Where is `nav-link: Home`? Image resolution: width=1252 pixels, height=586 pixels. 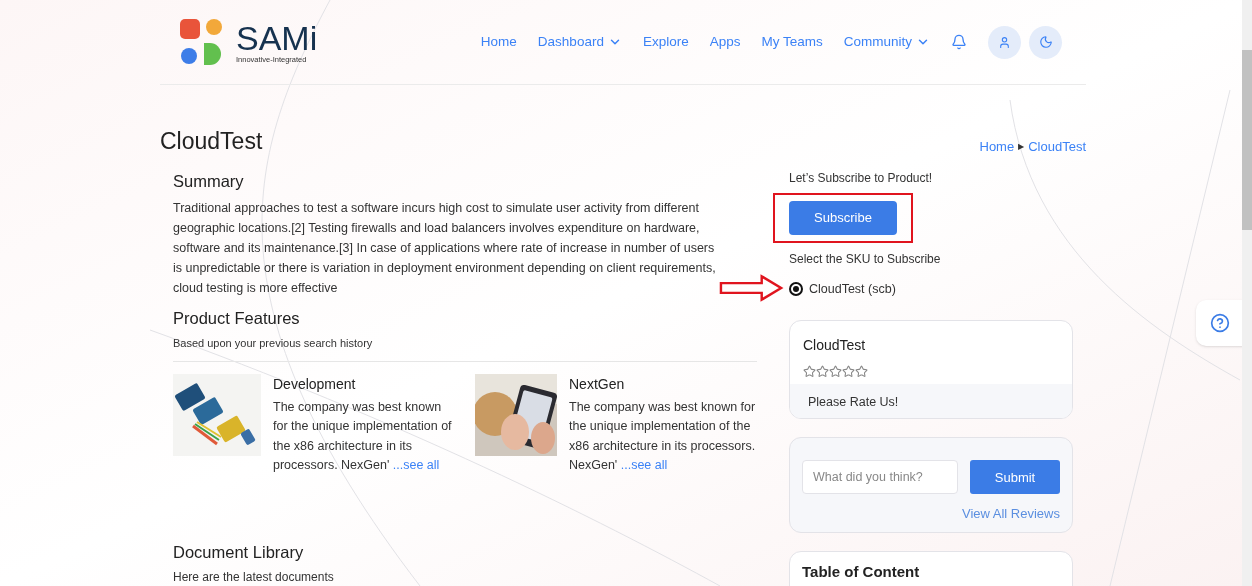
nav-link: Home is located at coordinates (498, 42).